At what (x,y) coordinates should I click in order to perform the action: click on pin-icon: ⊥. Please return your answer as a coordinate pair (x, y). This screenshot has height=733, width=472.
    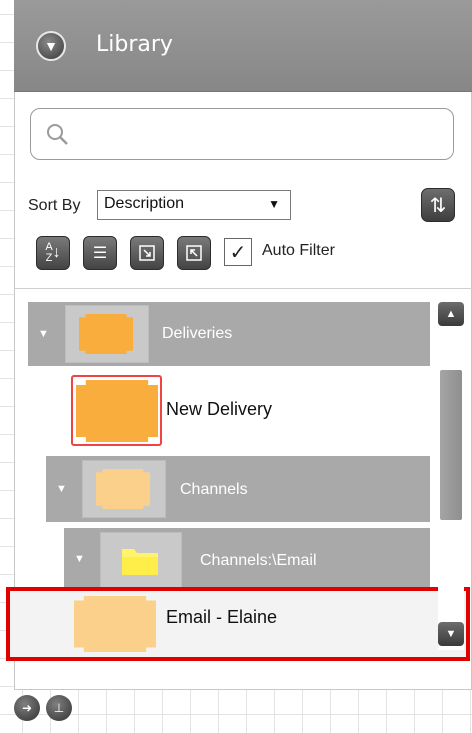
    Looking at the image, I should click on (59, 708).